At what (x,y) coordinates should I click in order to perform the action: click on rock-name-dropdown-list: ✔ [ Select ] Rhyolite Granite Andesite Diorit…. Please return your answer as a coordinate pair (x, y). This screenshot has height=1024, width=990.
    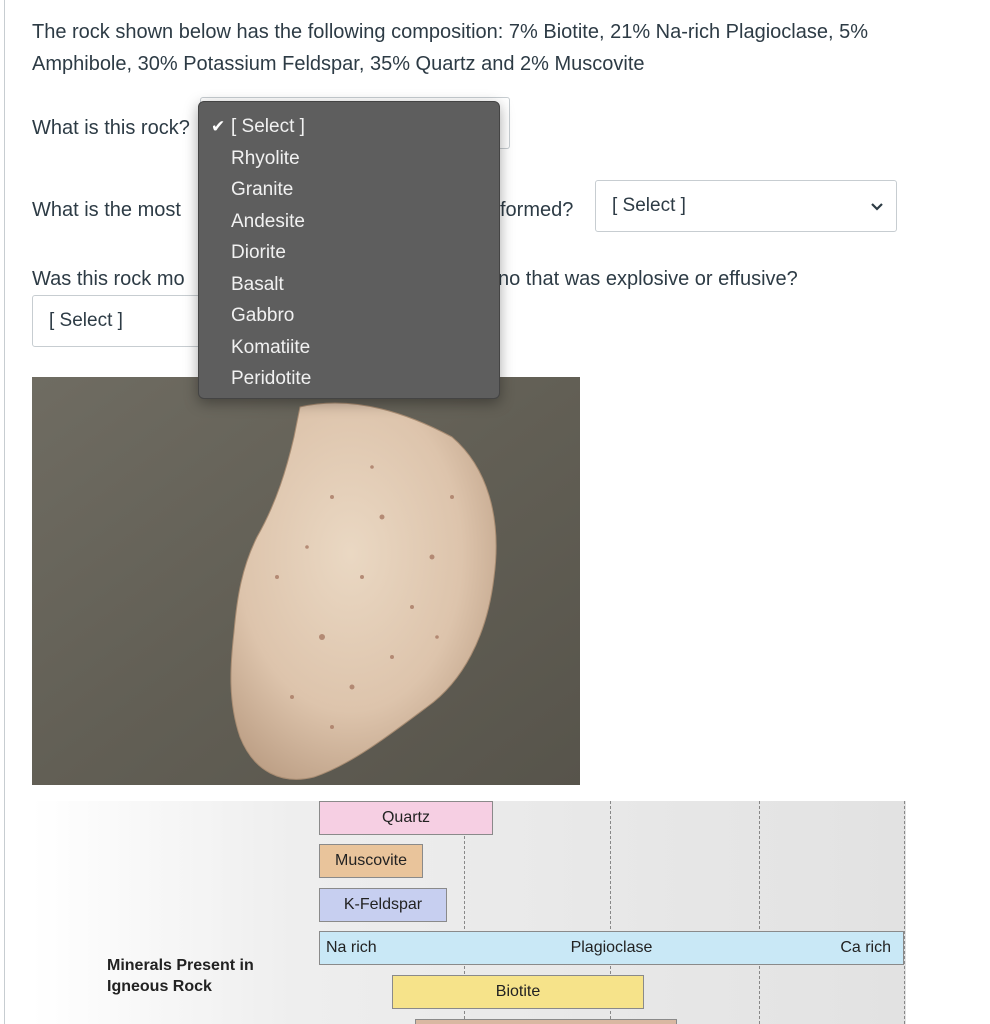
    Looking at the image, I should click on (349, 250).